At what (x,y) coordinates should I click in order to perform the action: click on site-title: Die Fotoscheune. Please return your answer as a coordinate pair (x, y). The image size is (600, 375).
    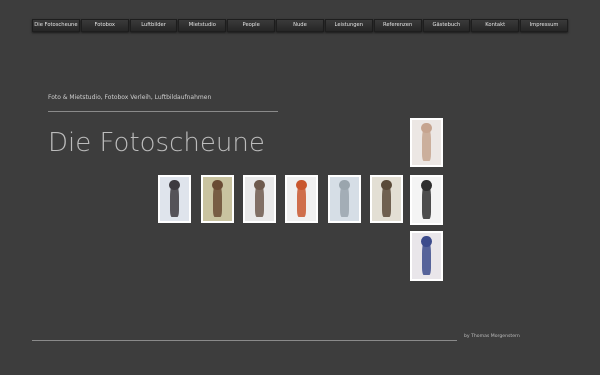
    Looking at the image, I should click on (156, 143).